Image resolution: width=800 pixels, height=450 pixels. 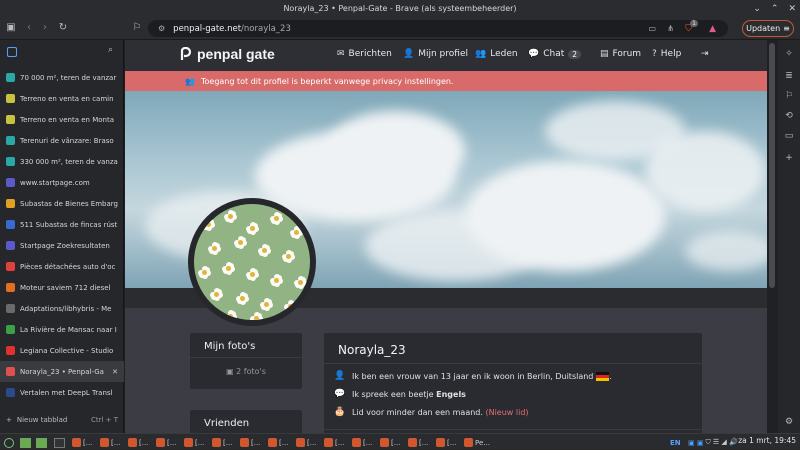 What do you see at coordinates (62, 182) in the screenshot?
I see `tab-item: www.startpage.com` at bounding box center [62, 182].